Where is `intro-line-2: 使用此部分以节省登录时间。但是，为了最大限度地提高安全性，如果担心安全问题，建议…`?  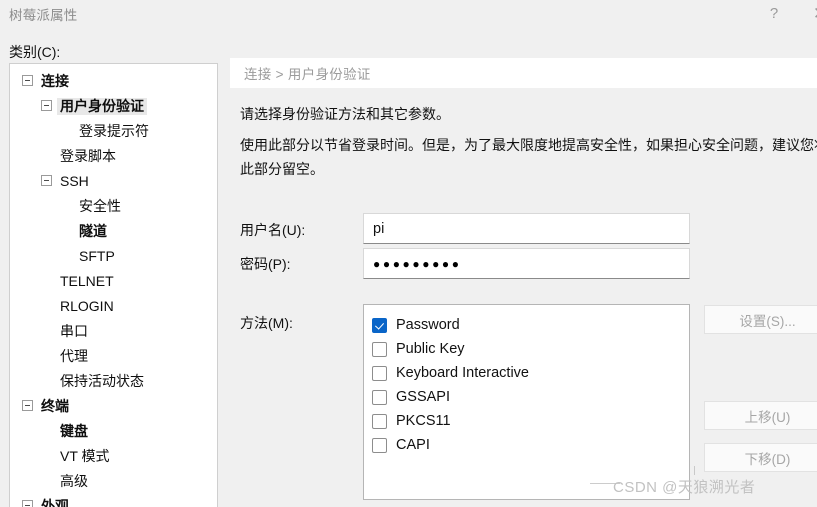 intro-line-2: 使用此部分以节省登录时间。但是，为了最大限度地提高安全性，如果担心安全问题，建议… is located at coordinates (528, 157).